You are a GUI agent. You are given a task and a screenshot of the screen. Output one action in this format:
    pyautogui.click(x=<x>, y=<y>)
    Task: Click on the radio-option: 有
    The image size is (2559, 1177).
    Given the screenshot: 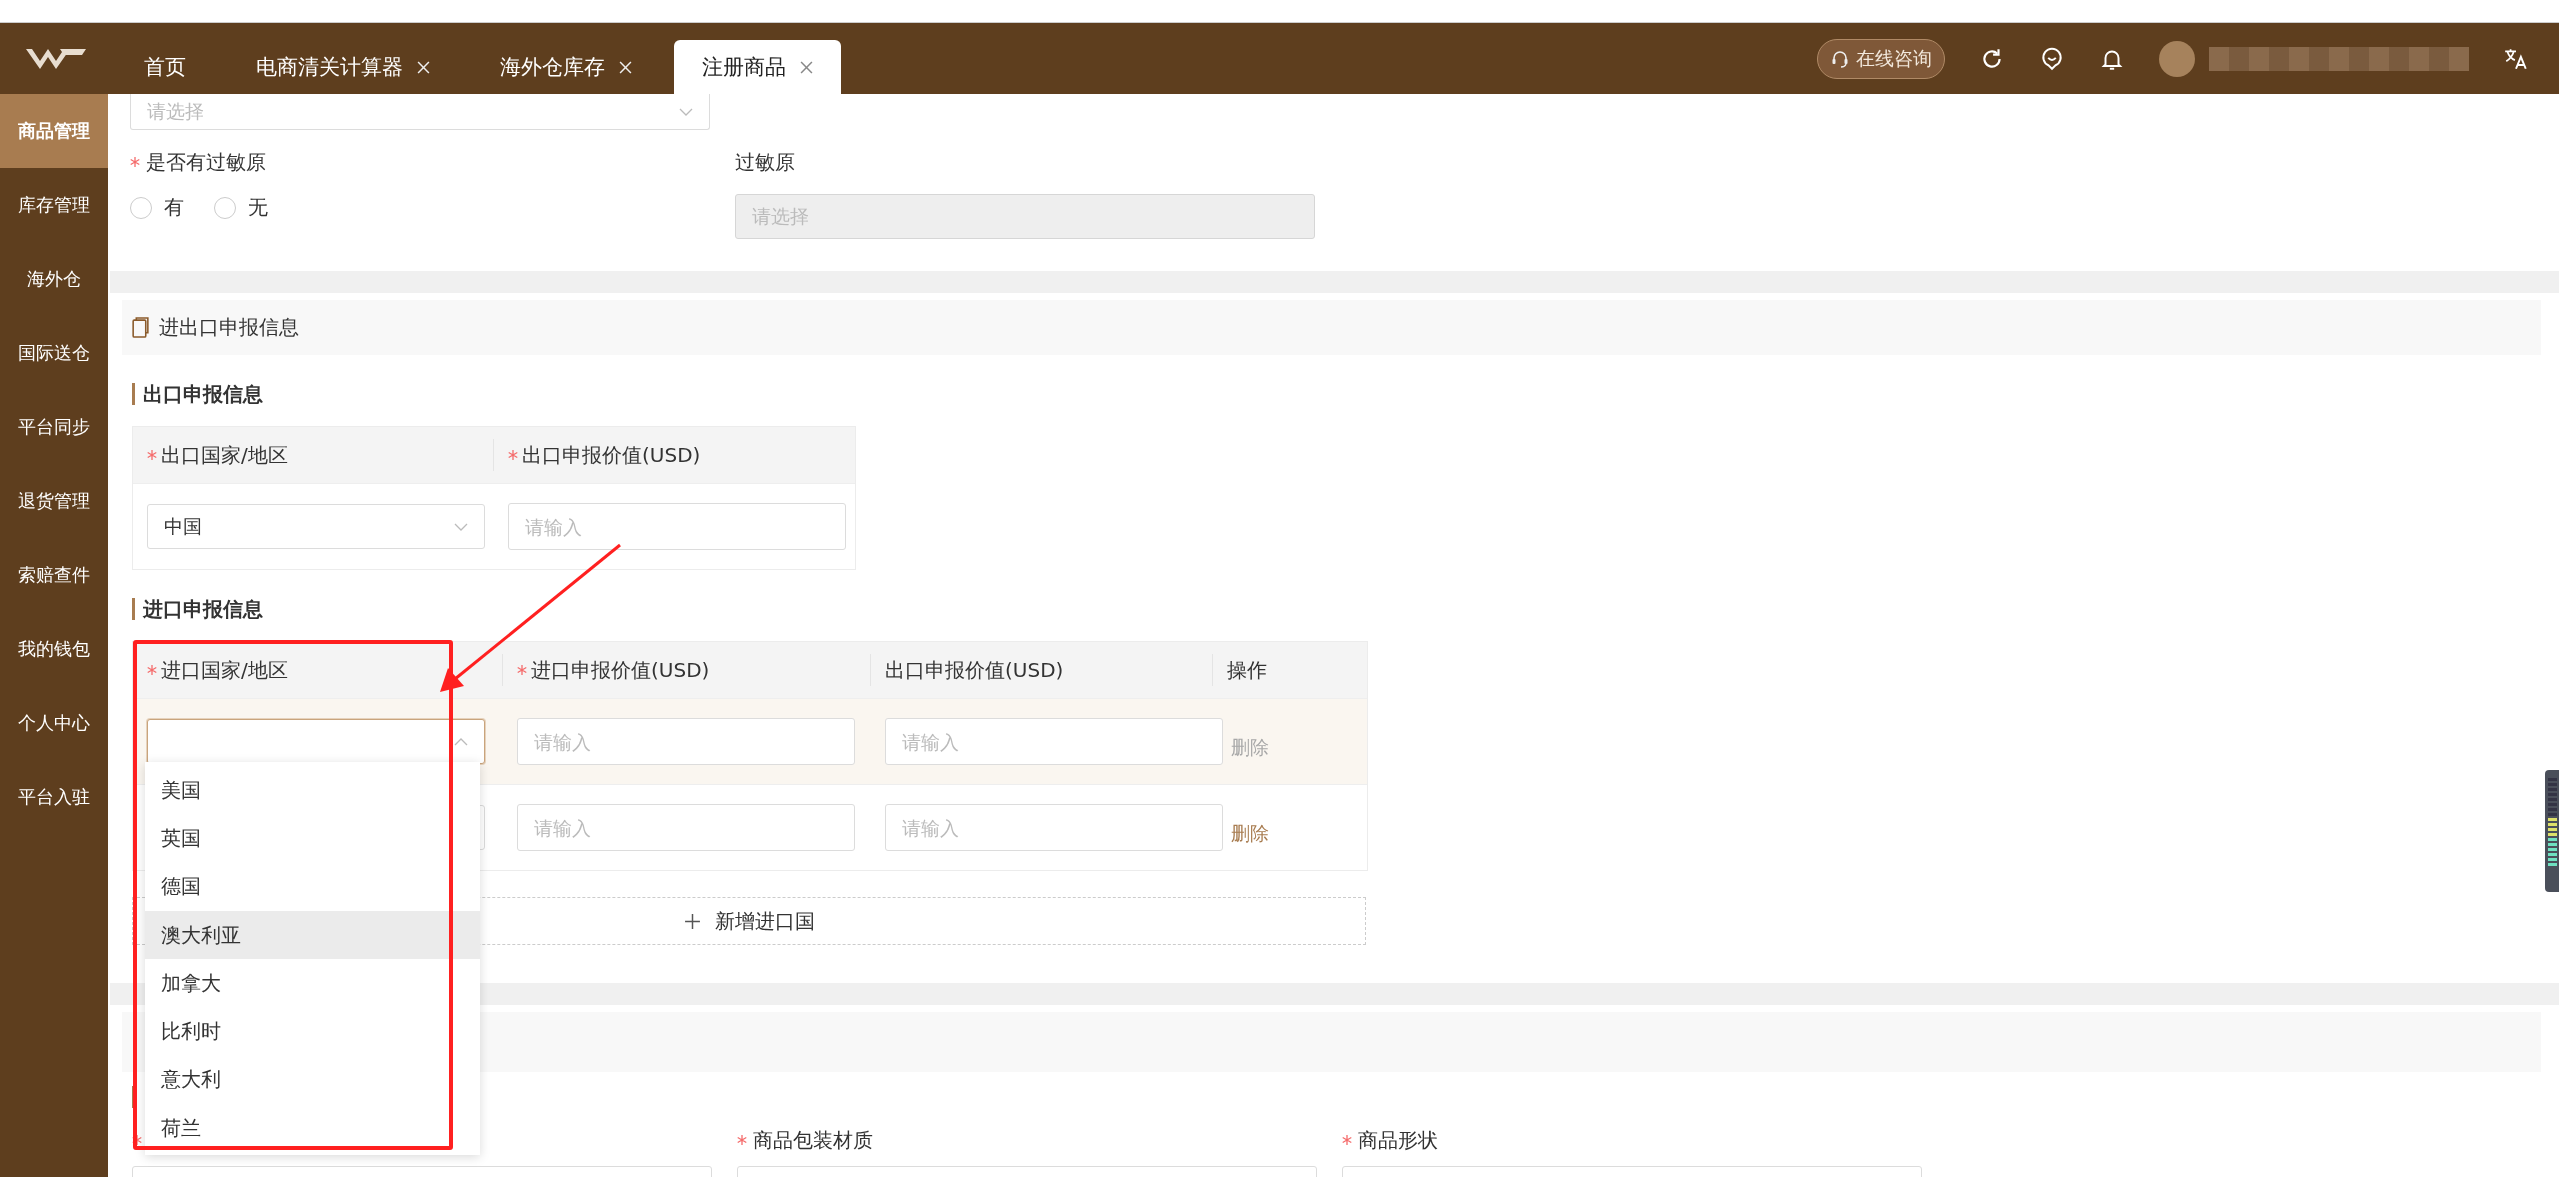 What is the action you would take?
    pyautogui.click(x=157, y=207)
    